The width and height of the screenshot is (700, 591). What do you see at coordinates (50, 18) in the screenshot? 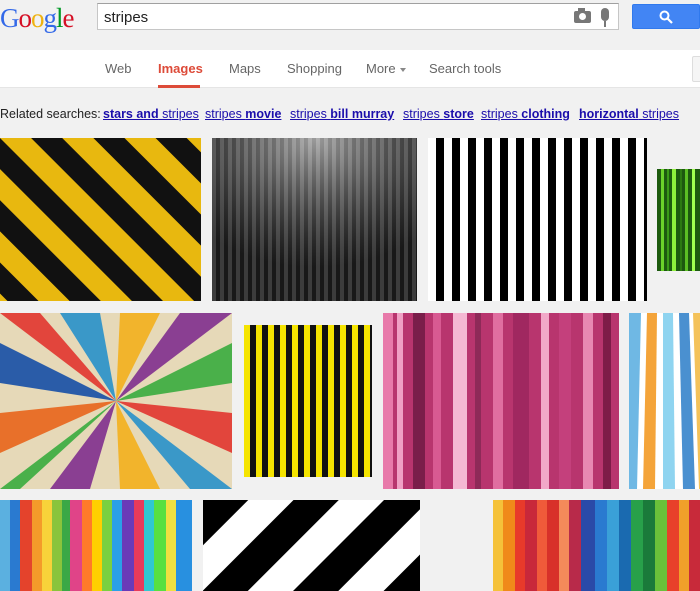
I see `logo-letter: g` at bounding box center [50, 18].